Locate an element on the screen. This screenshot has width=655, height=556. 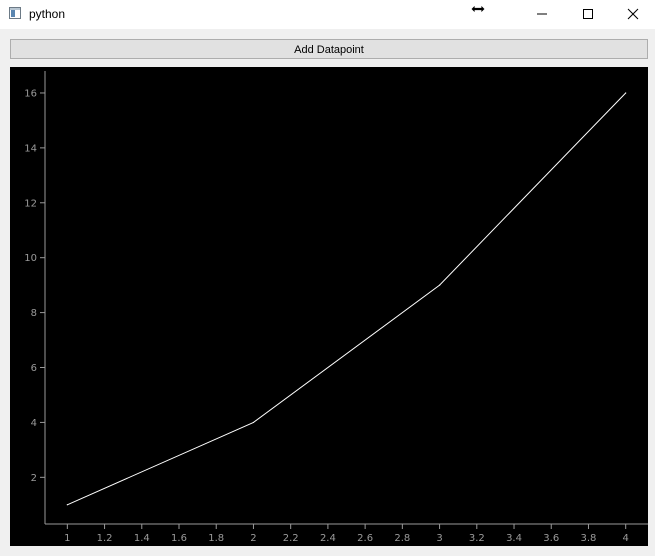
maximize-icon is located at coordinates (588, 14).